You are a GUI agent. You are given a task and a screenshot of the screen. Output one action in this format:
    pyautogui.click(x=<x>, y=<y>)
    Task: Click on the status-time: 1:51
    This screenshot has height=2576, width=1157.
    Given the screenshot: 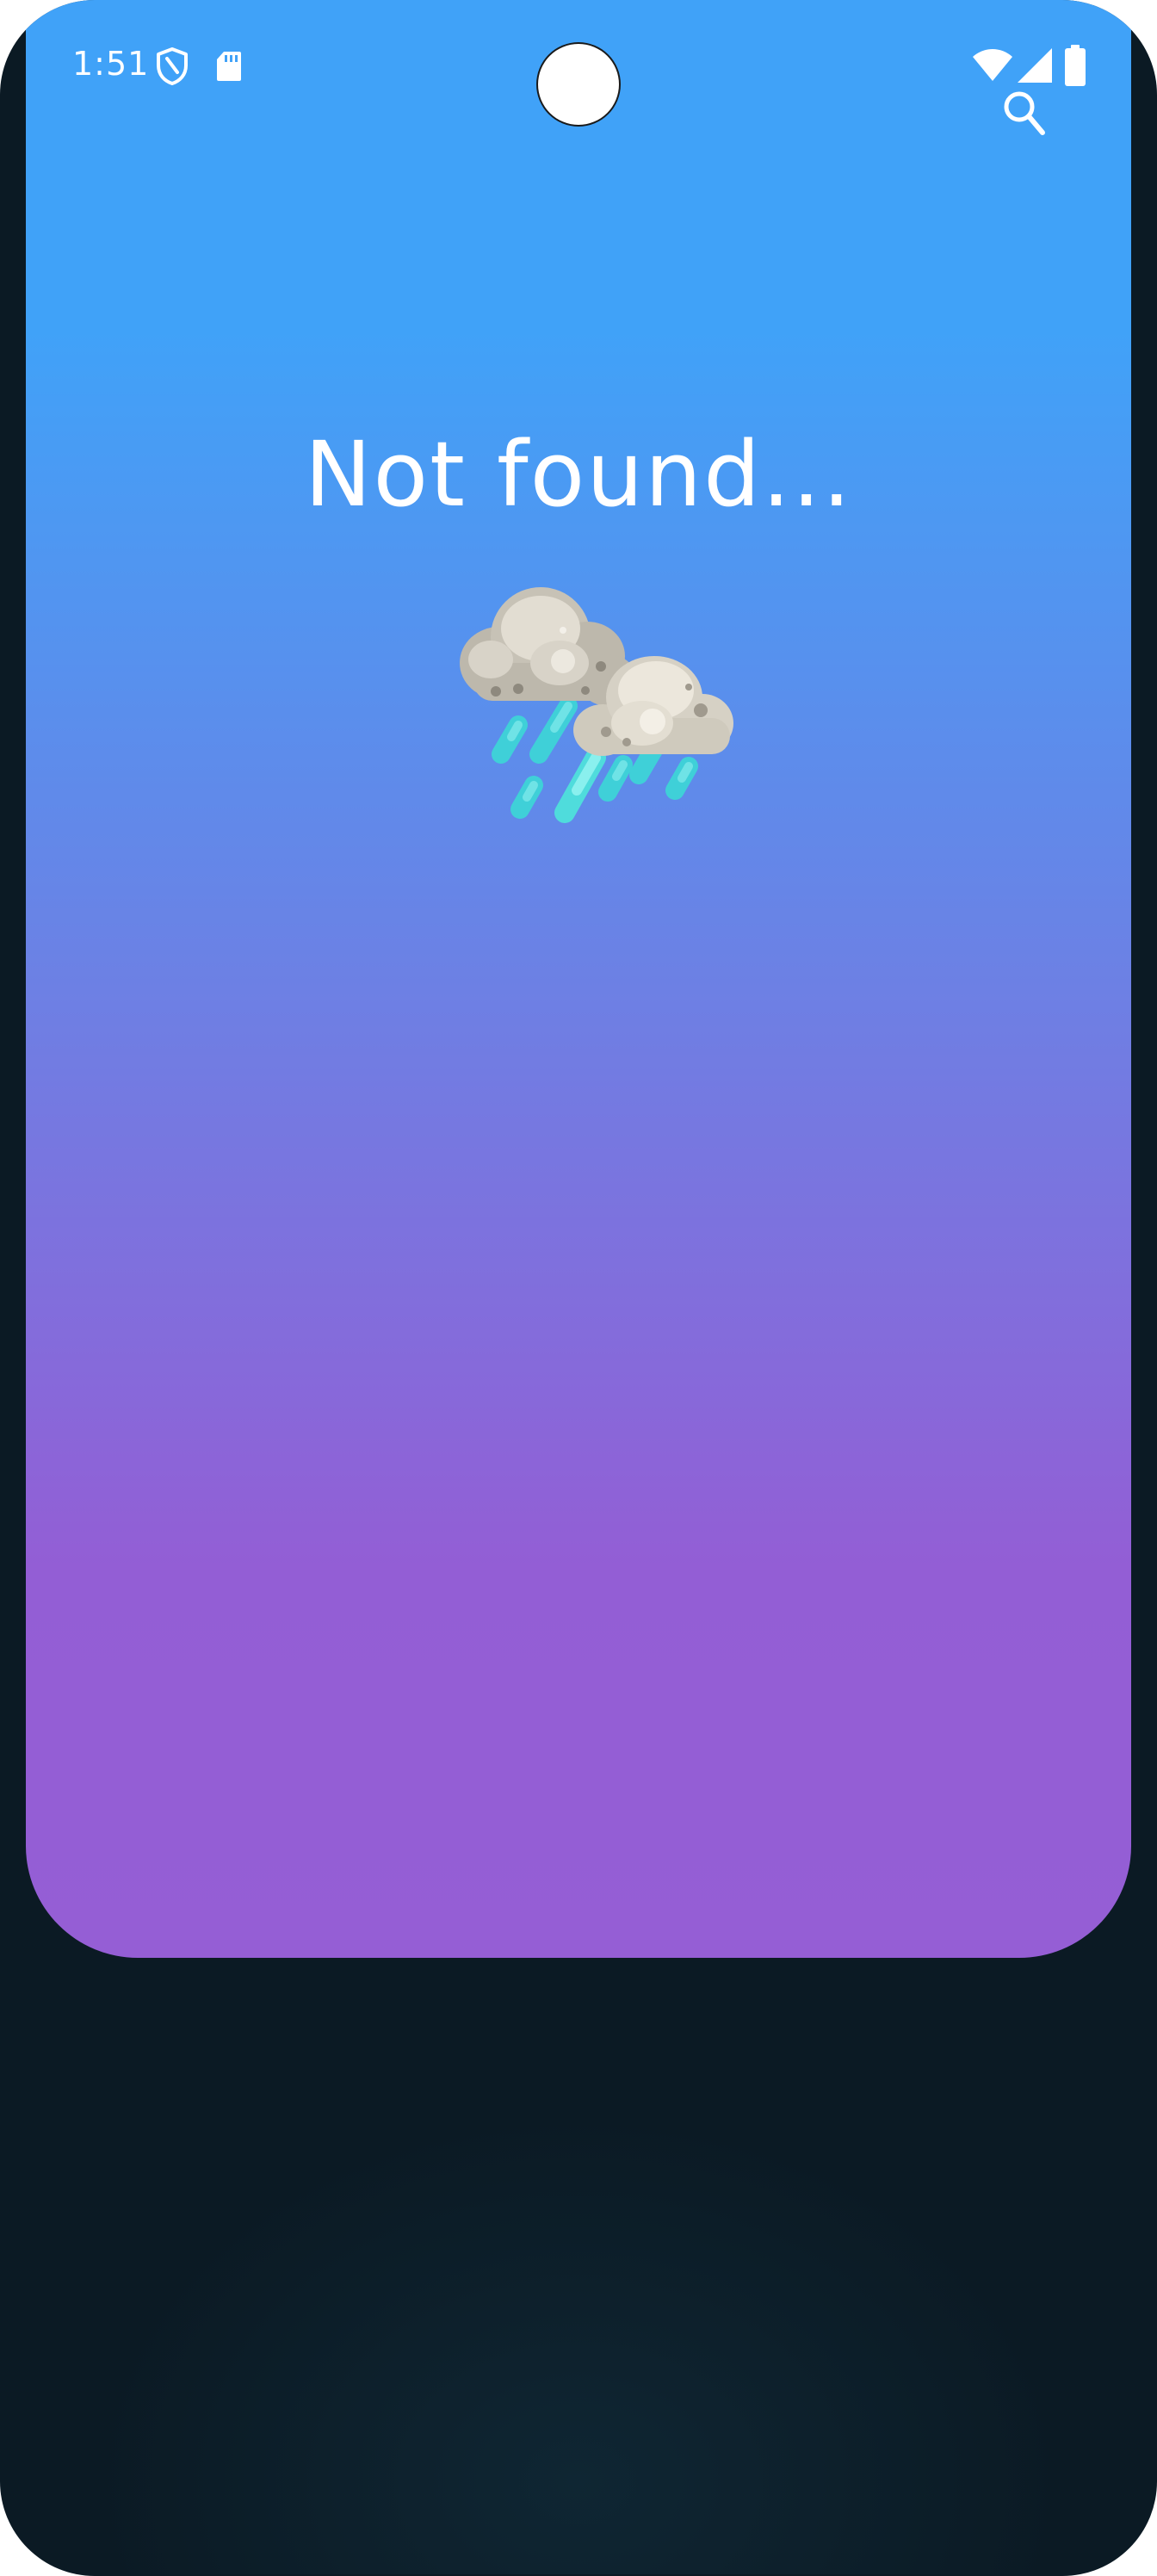 What is the action you would take?
    pyautogui.click(x=111, y=64)
    